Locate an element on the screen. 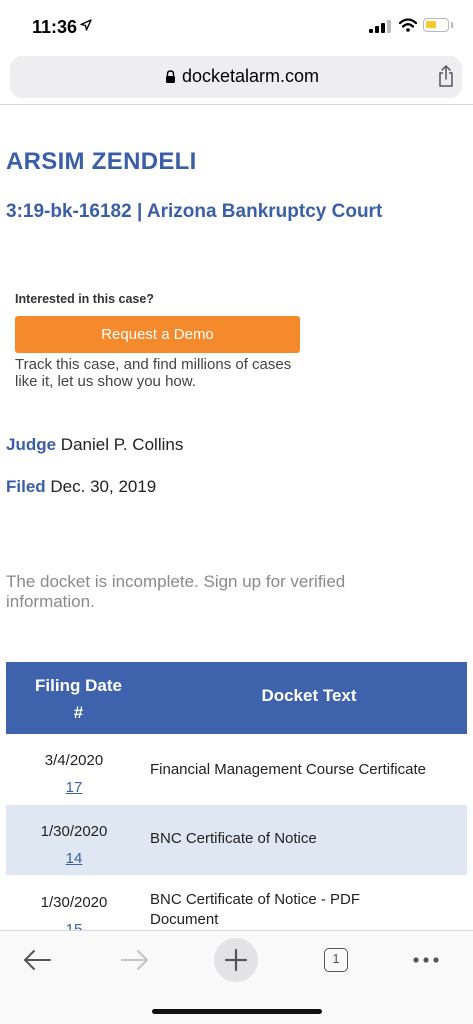 Image resolution: width=473 pixels, height=1024 pixels. status-bar: 11:36 is located at coordinates (236, 27).